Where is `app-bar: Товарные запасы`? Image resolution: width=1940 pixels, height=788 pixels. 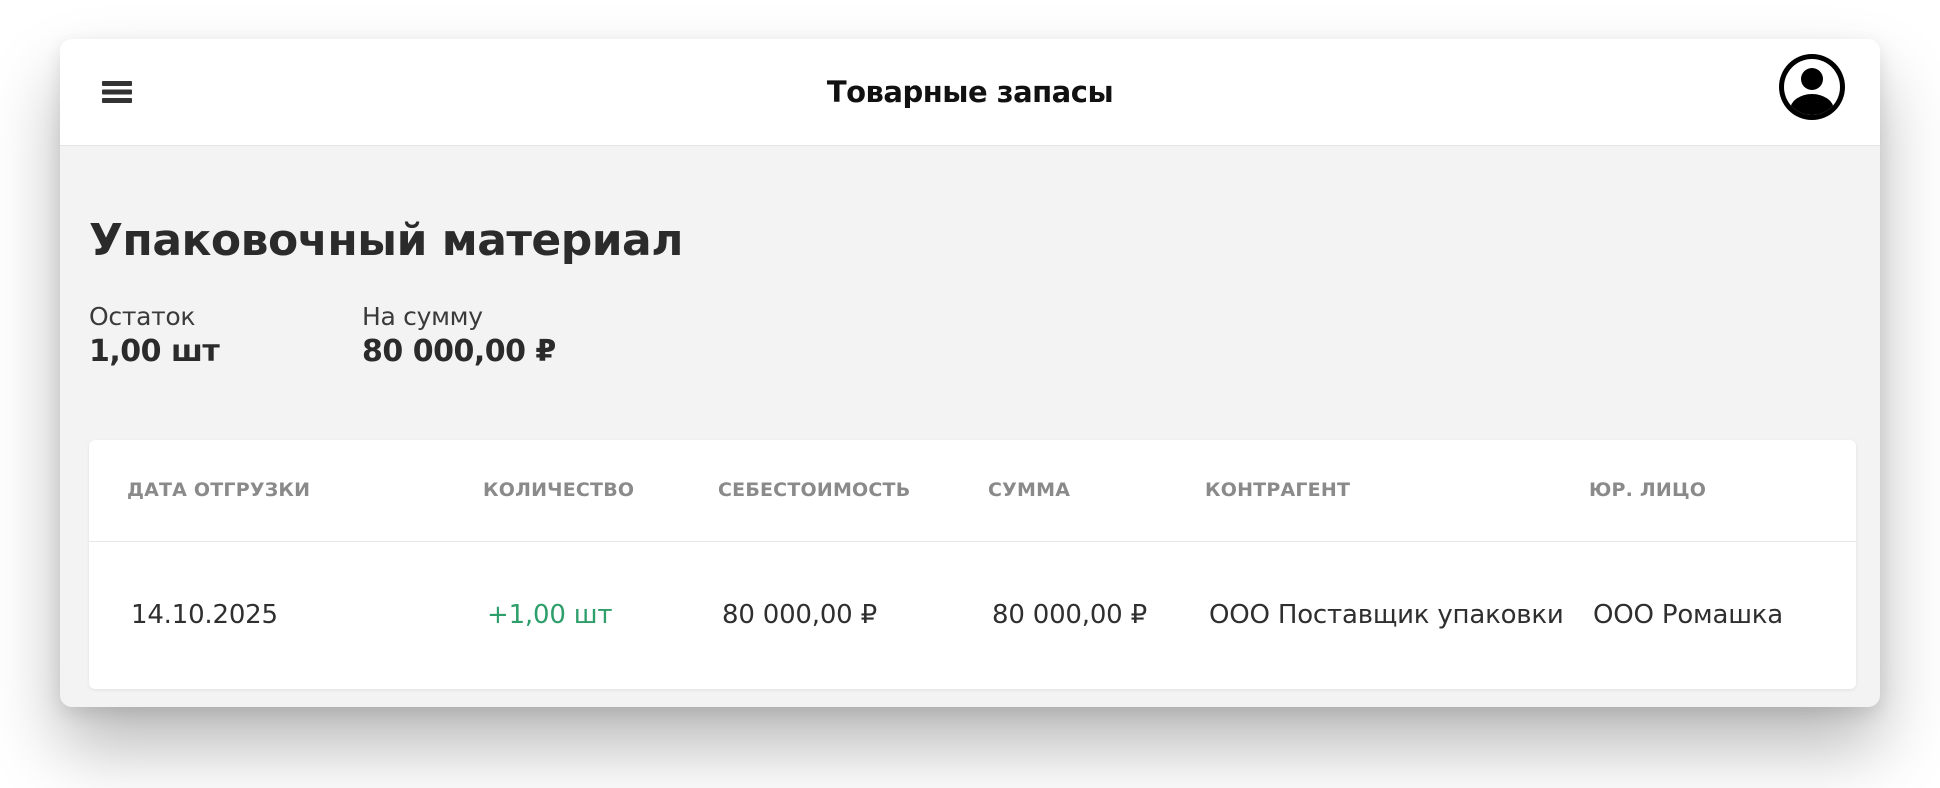 app-bar: Товарные запасы is located at coordinates (970, 92).